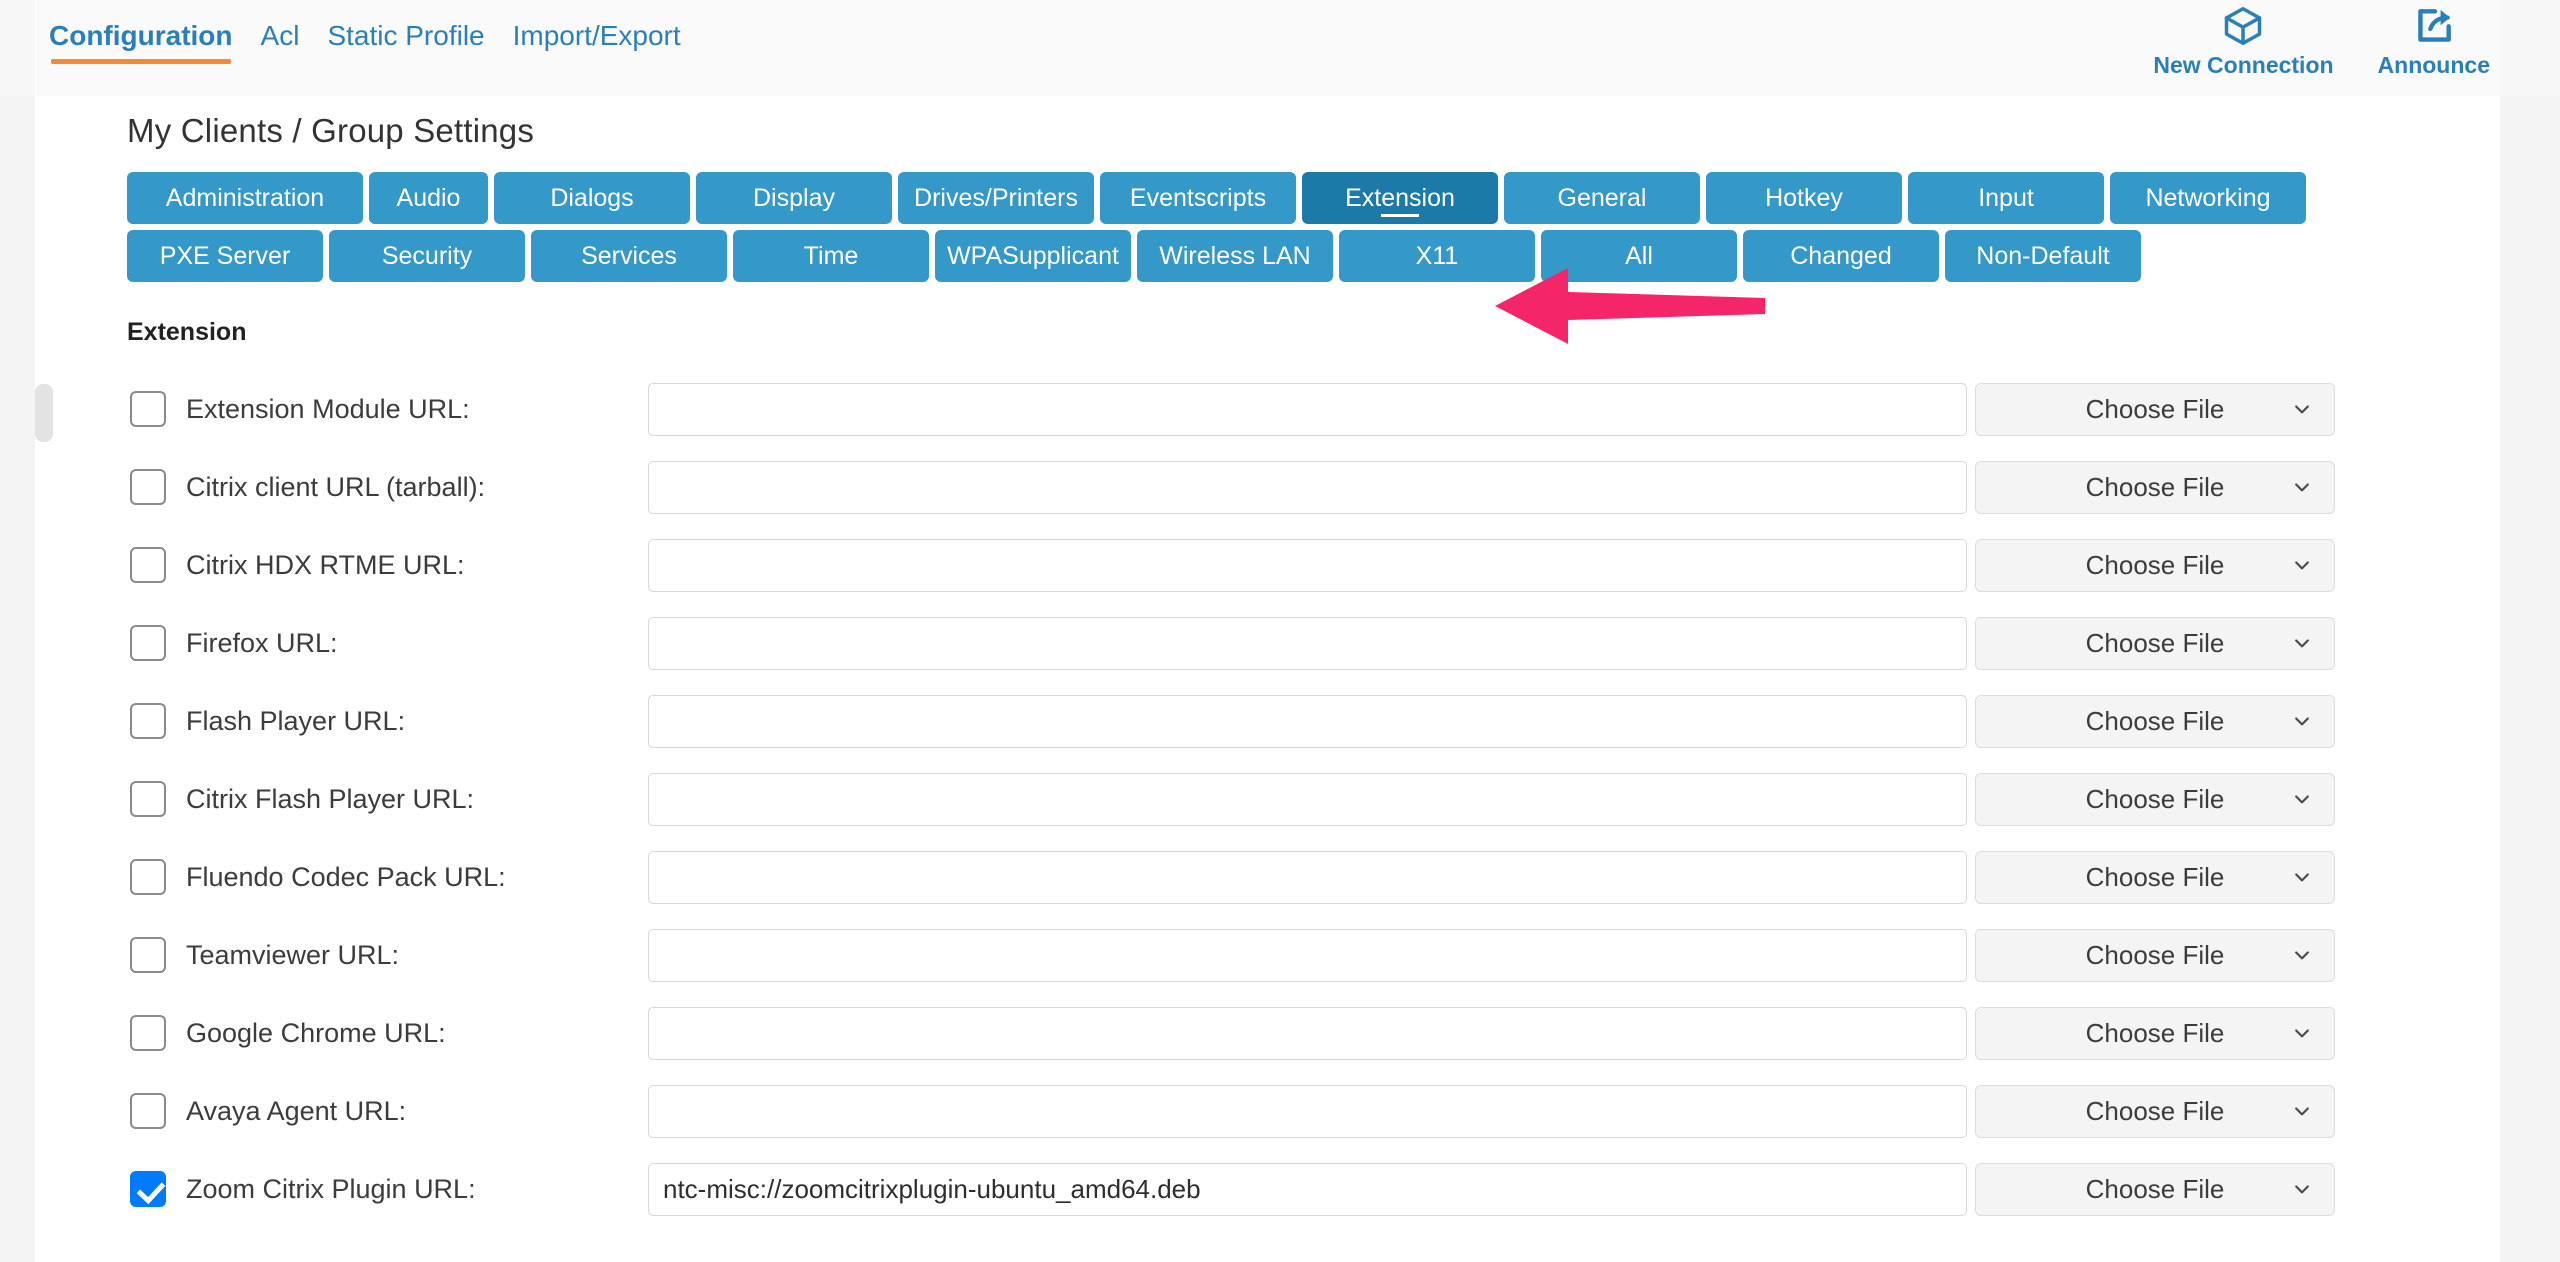  Describe the element at coordinates (331, 1188) in the screenshot. I see `label-zoom-citrix-plugin-url: Zoom Citrix Plugin URL:` at that location.